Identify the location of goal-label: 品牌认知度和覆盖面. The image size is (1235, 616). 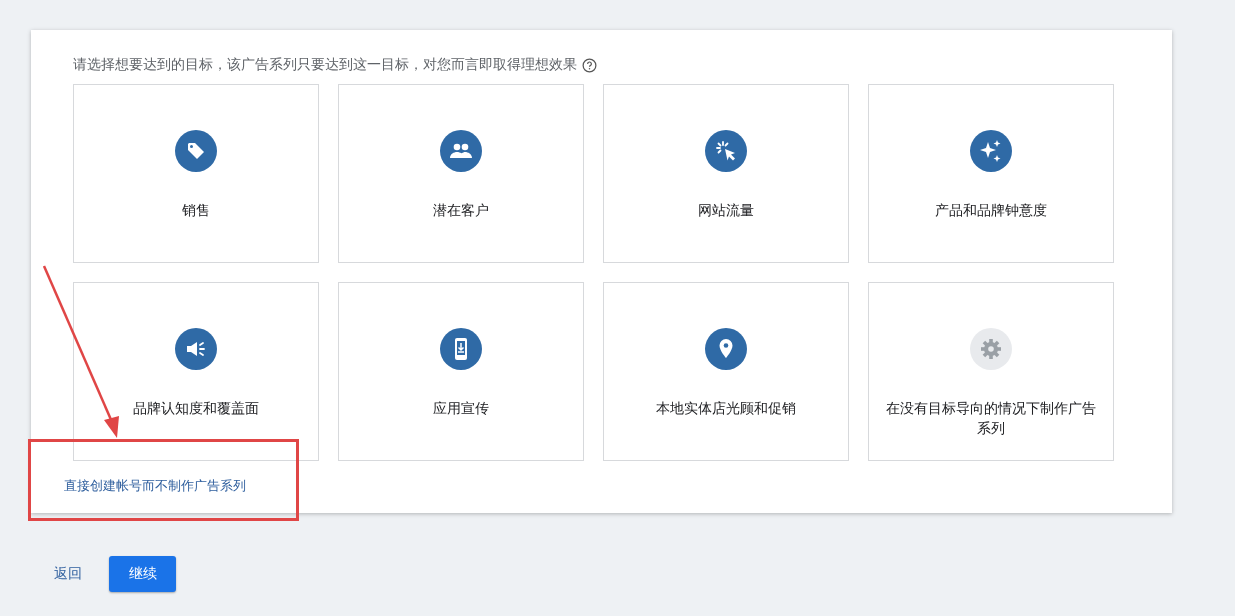
(196, 408).